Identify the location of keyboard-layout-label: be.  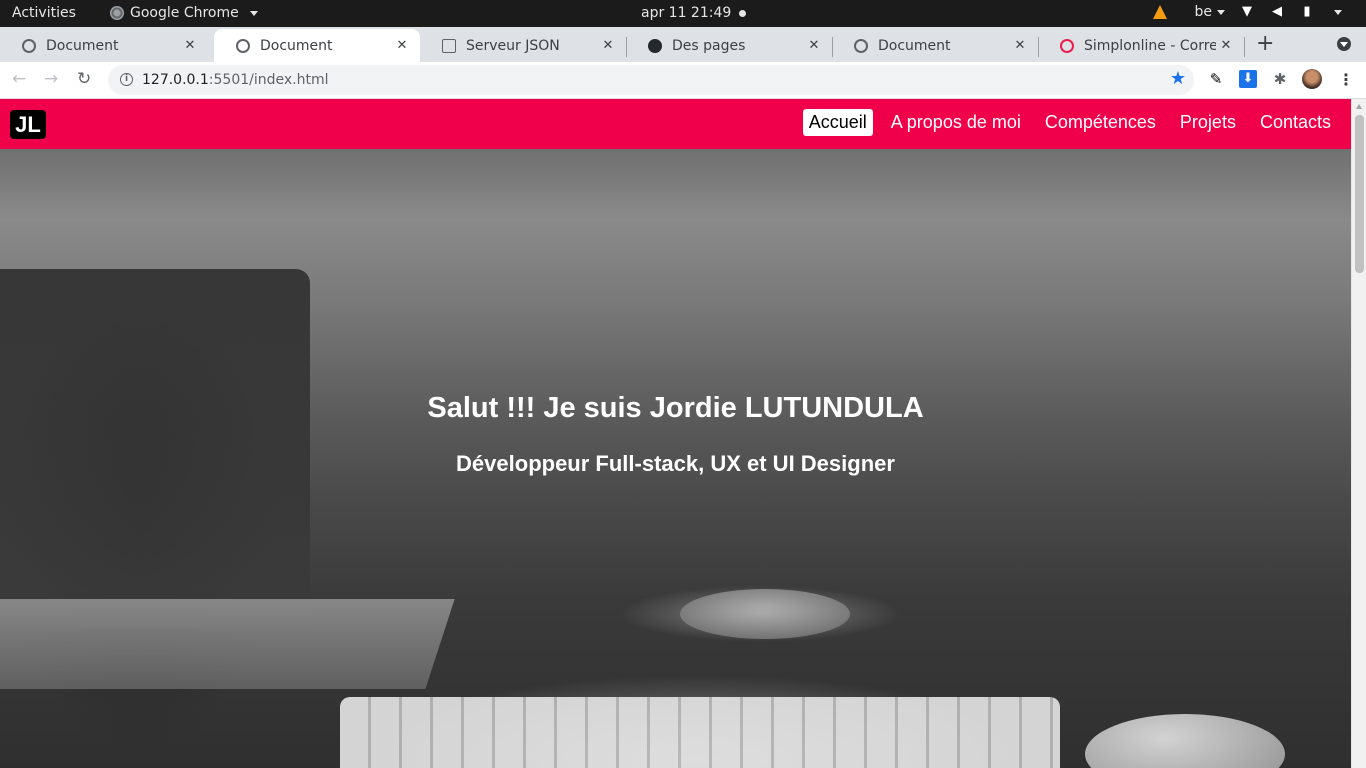
(1203, 12).